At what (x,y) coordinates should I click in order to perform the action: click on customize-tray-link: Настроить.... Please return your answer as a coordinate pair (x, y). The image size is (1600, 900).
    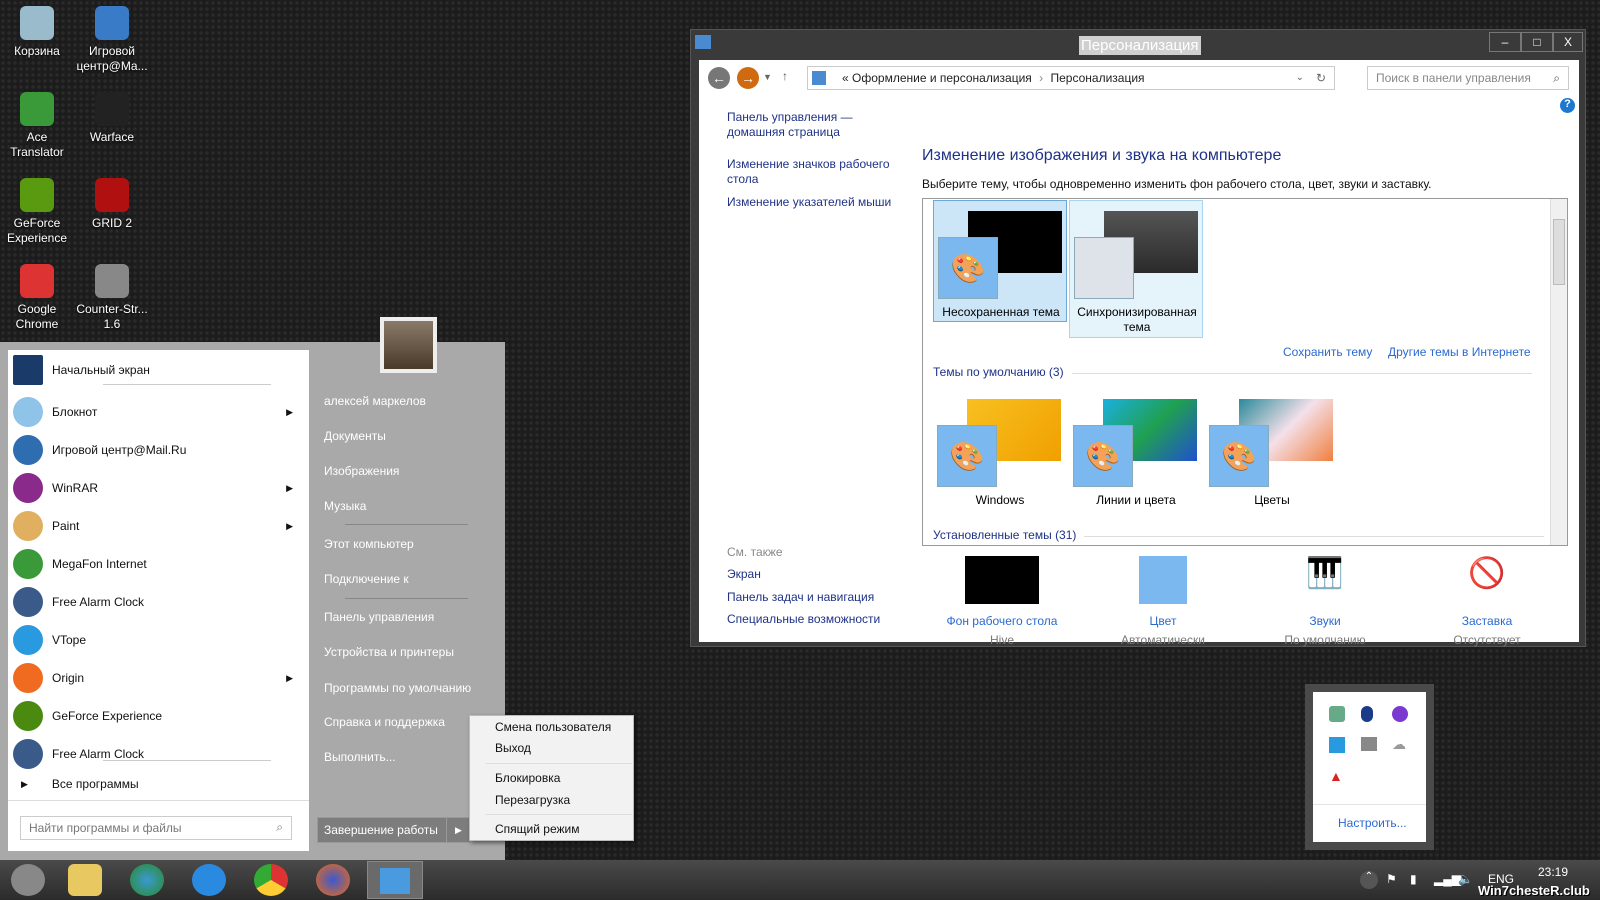
    Looking at the image, I should click on (1372, 823).